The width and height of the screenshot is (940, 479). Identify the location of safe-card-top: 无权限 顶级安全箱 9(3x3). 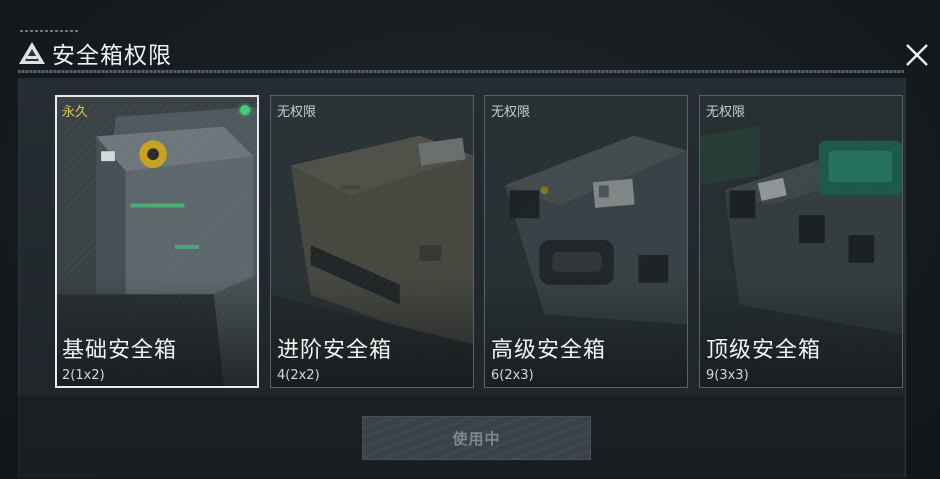
(801, 241).